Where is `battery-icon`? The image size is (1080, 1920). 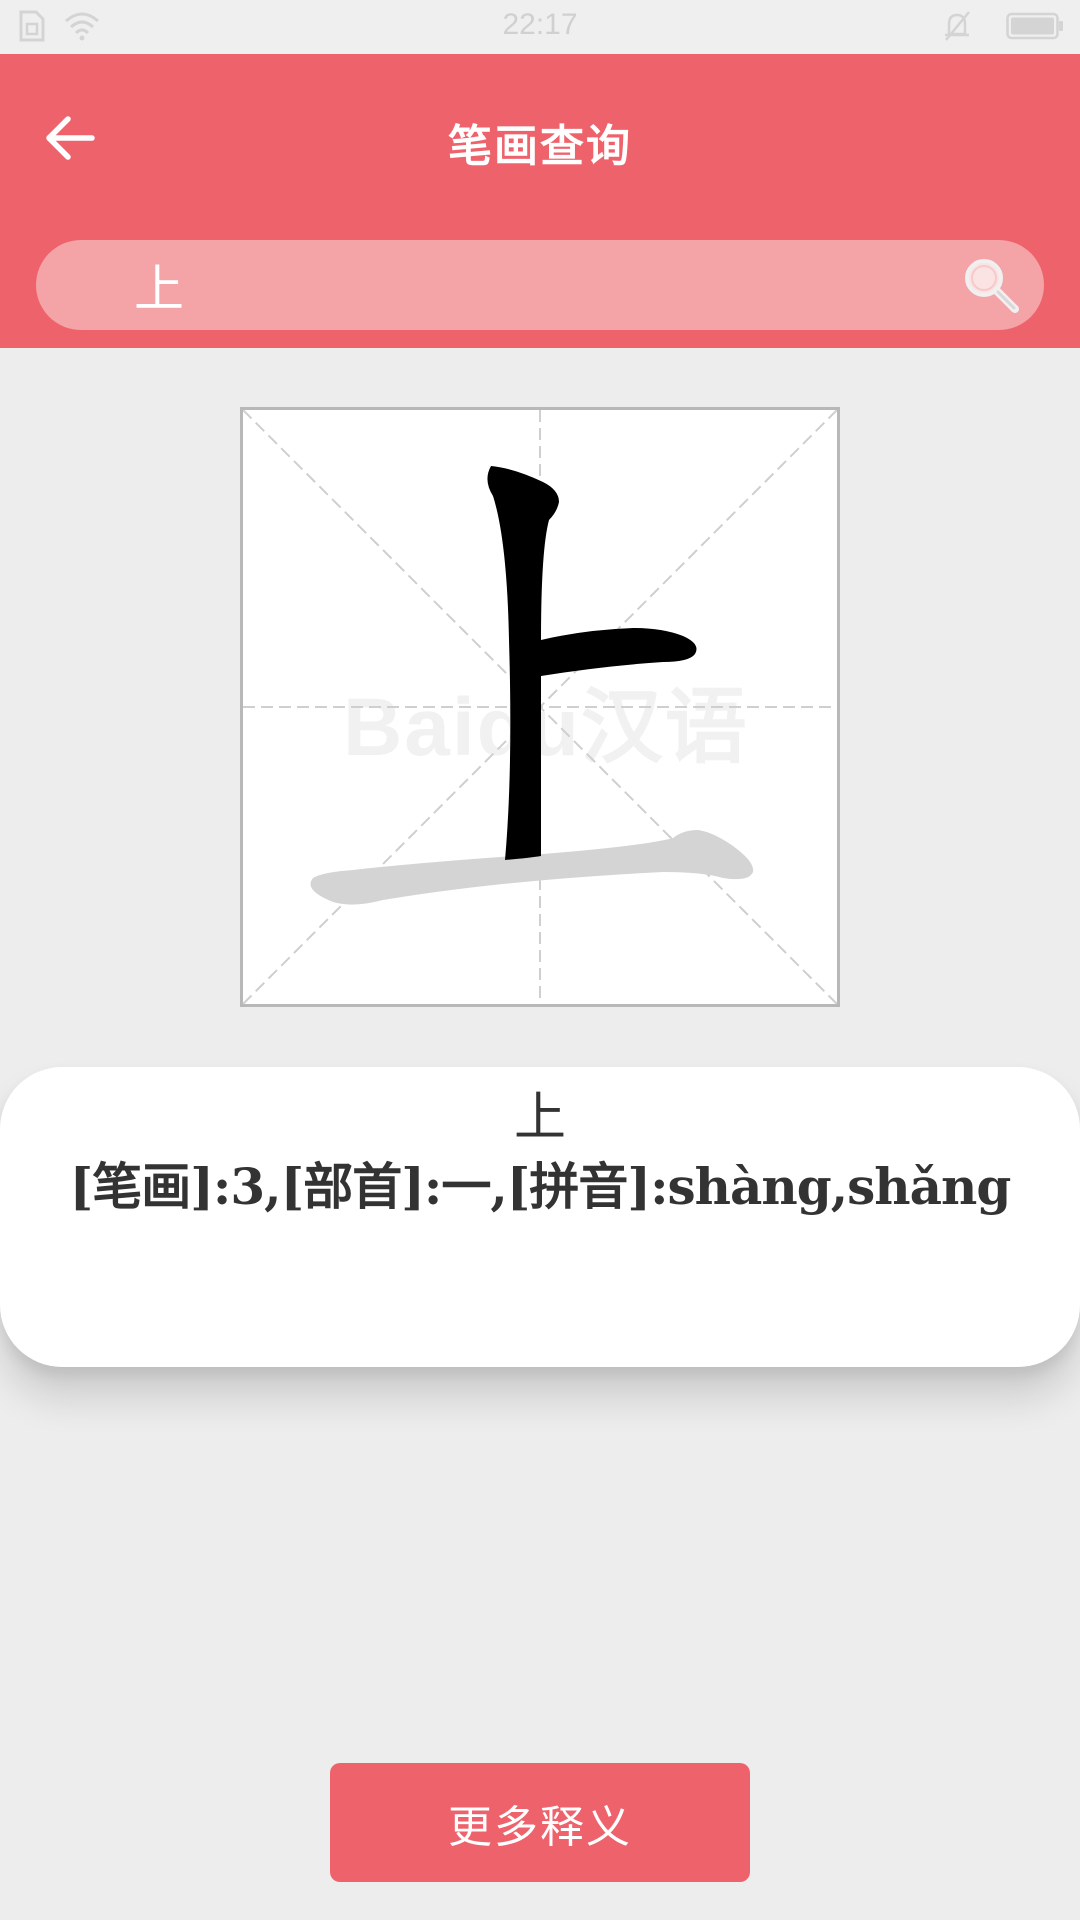
battery-icon is located at coordinates (1035, 28).